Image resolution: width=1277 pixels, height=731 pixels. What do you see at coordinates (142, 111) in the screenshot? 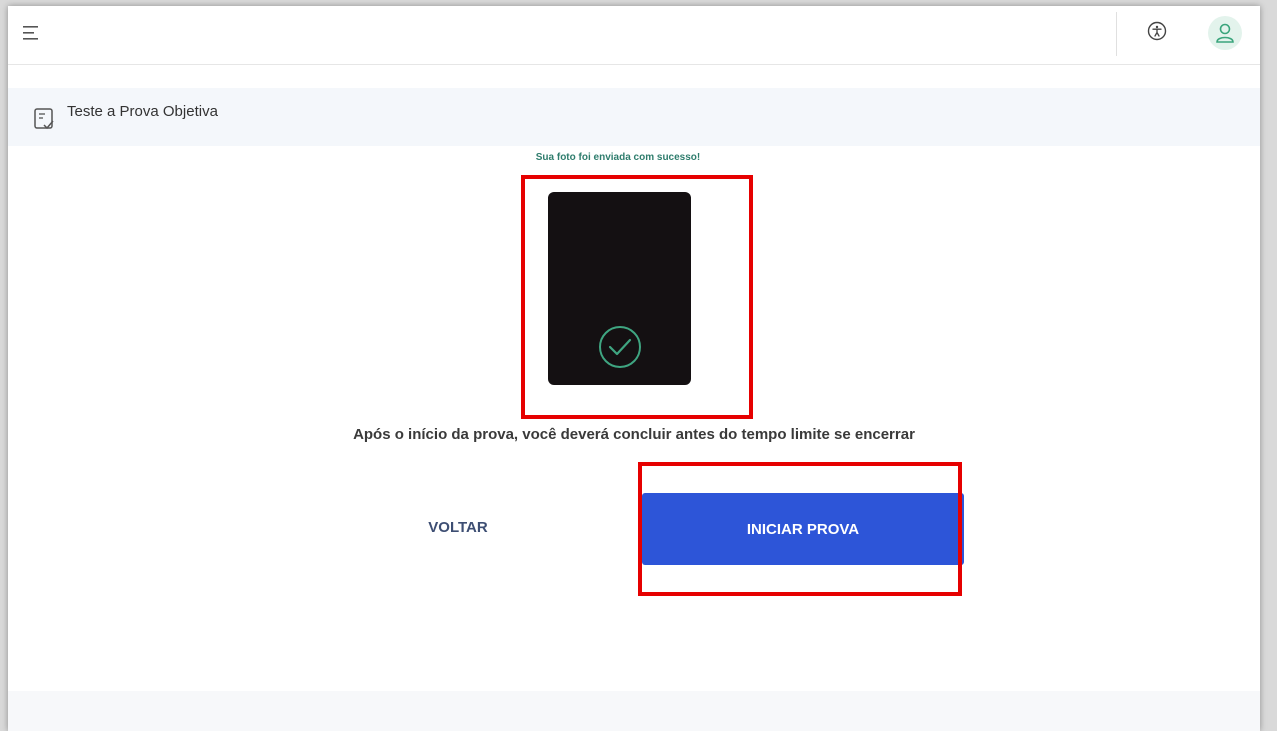
I see `page-title: Teste a Prova Objetiva` at bounding box center [142, 111].